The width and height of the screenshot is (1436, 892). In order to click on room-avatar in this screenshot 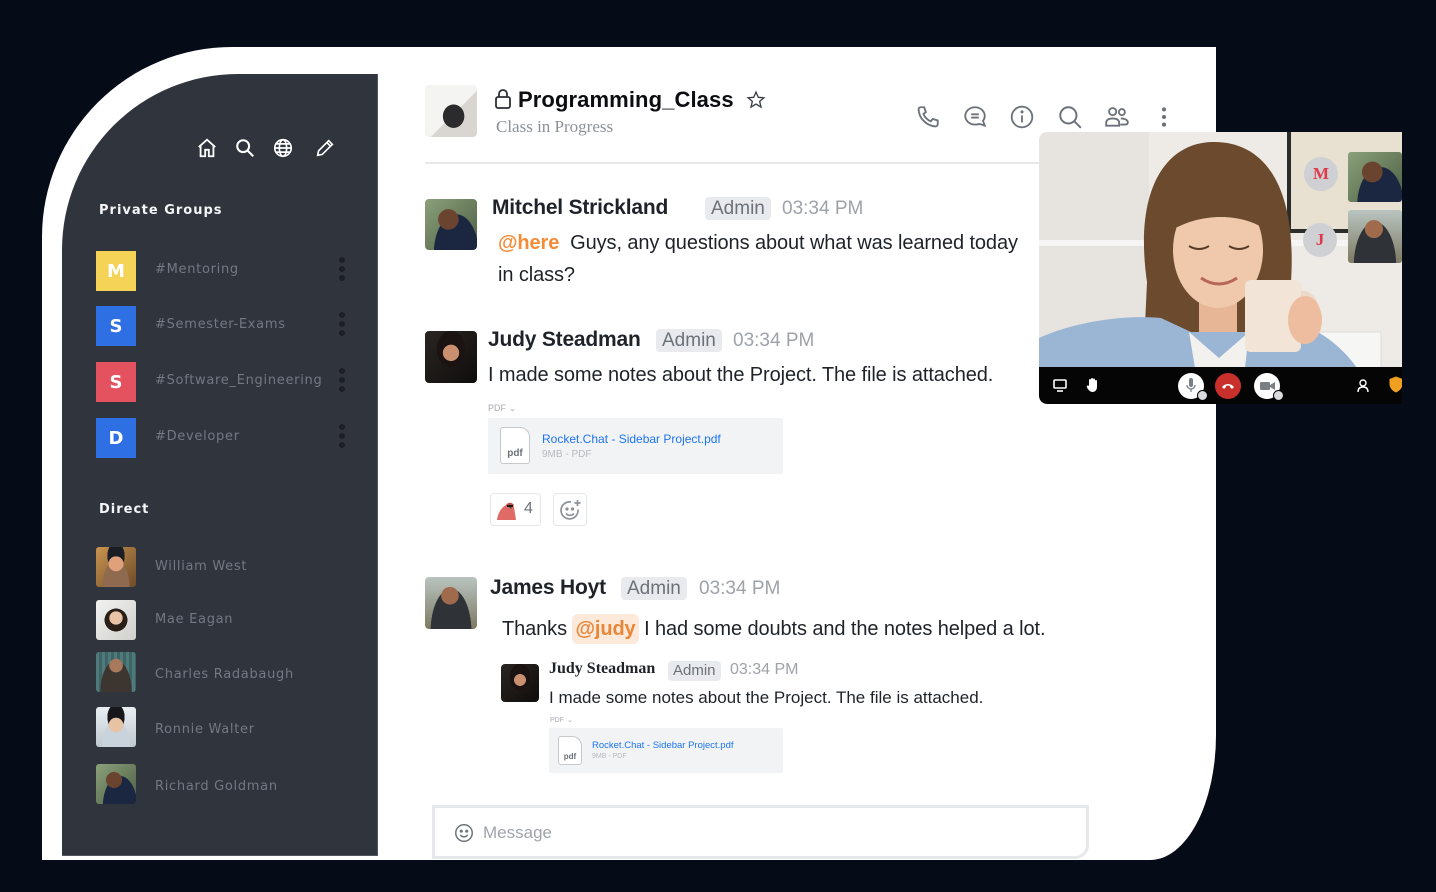, I will do `click(451, 111)`.